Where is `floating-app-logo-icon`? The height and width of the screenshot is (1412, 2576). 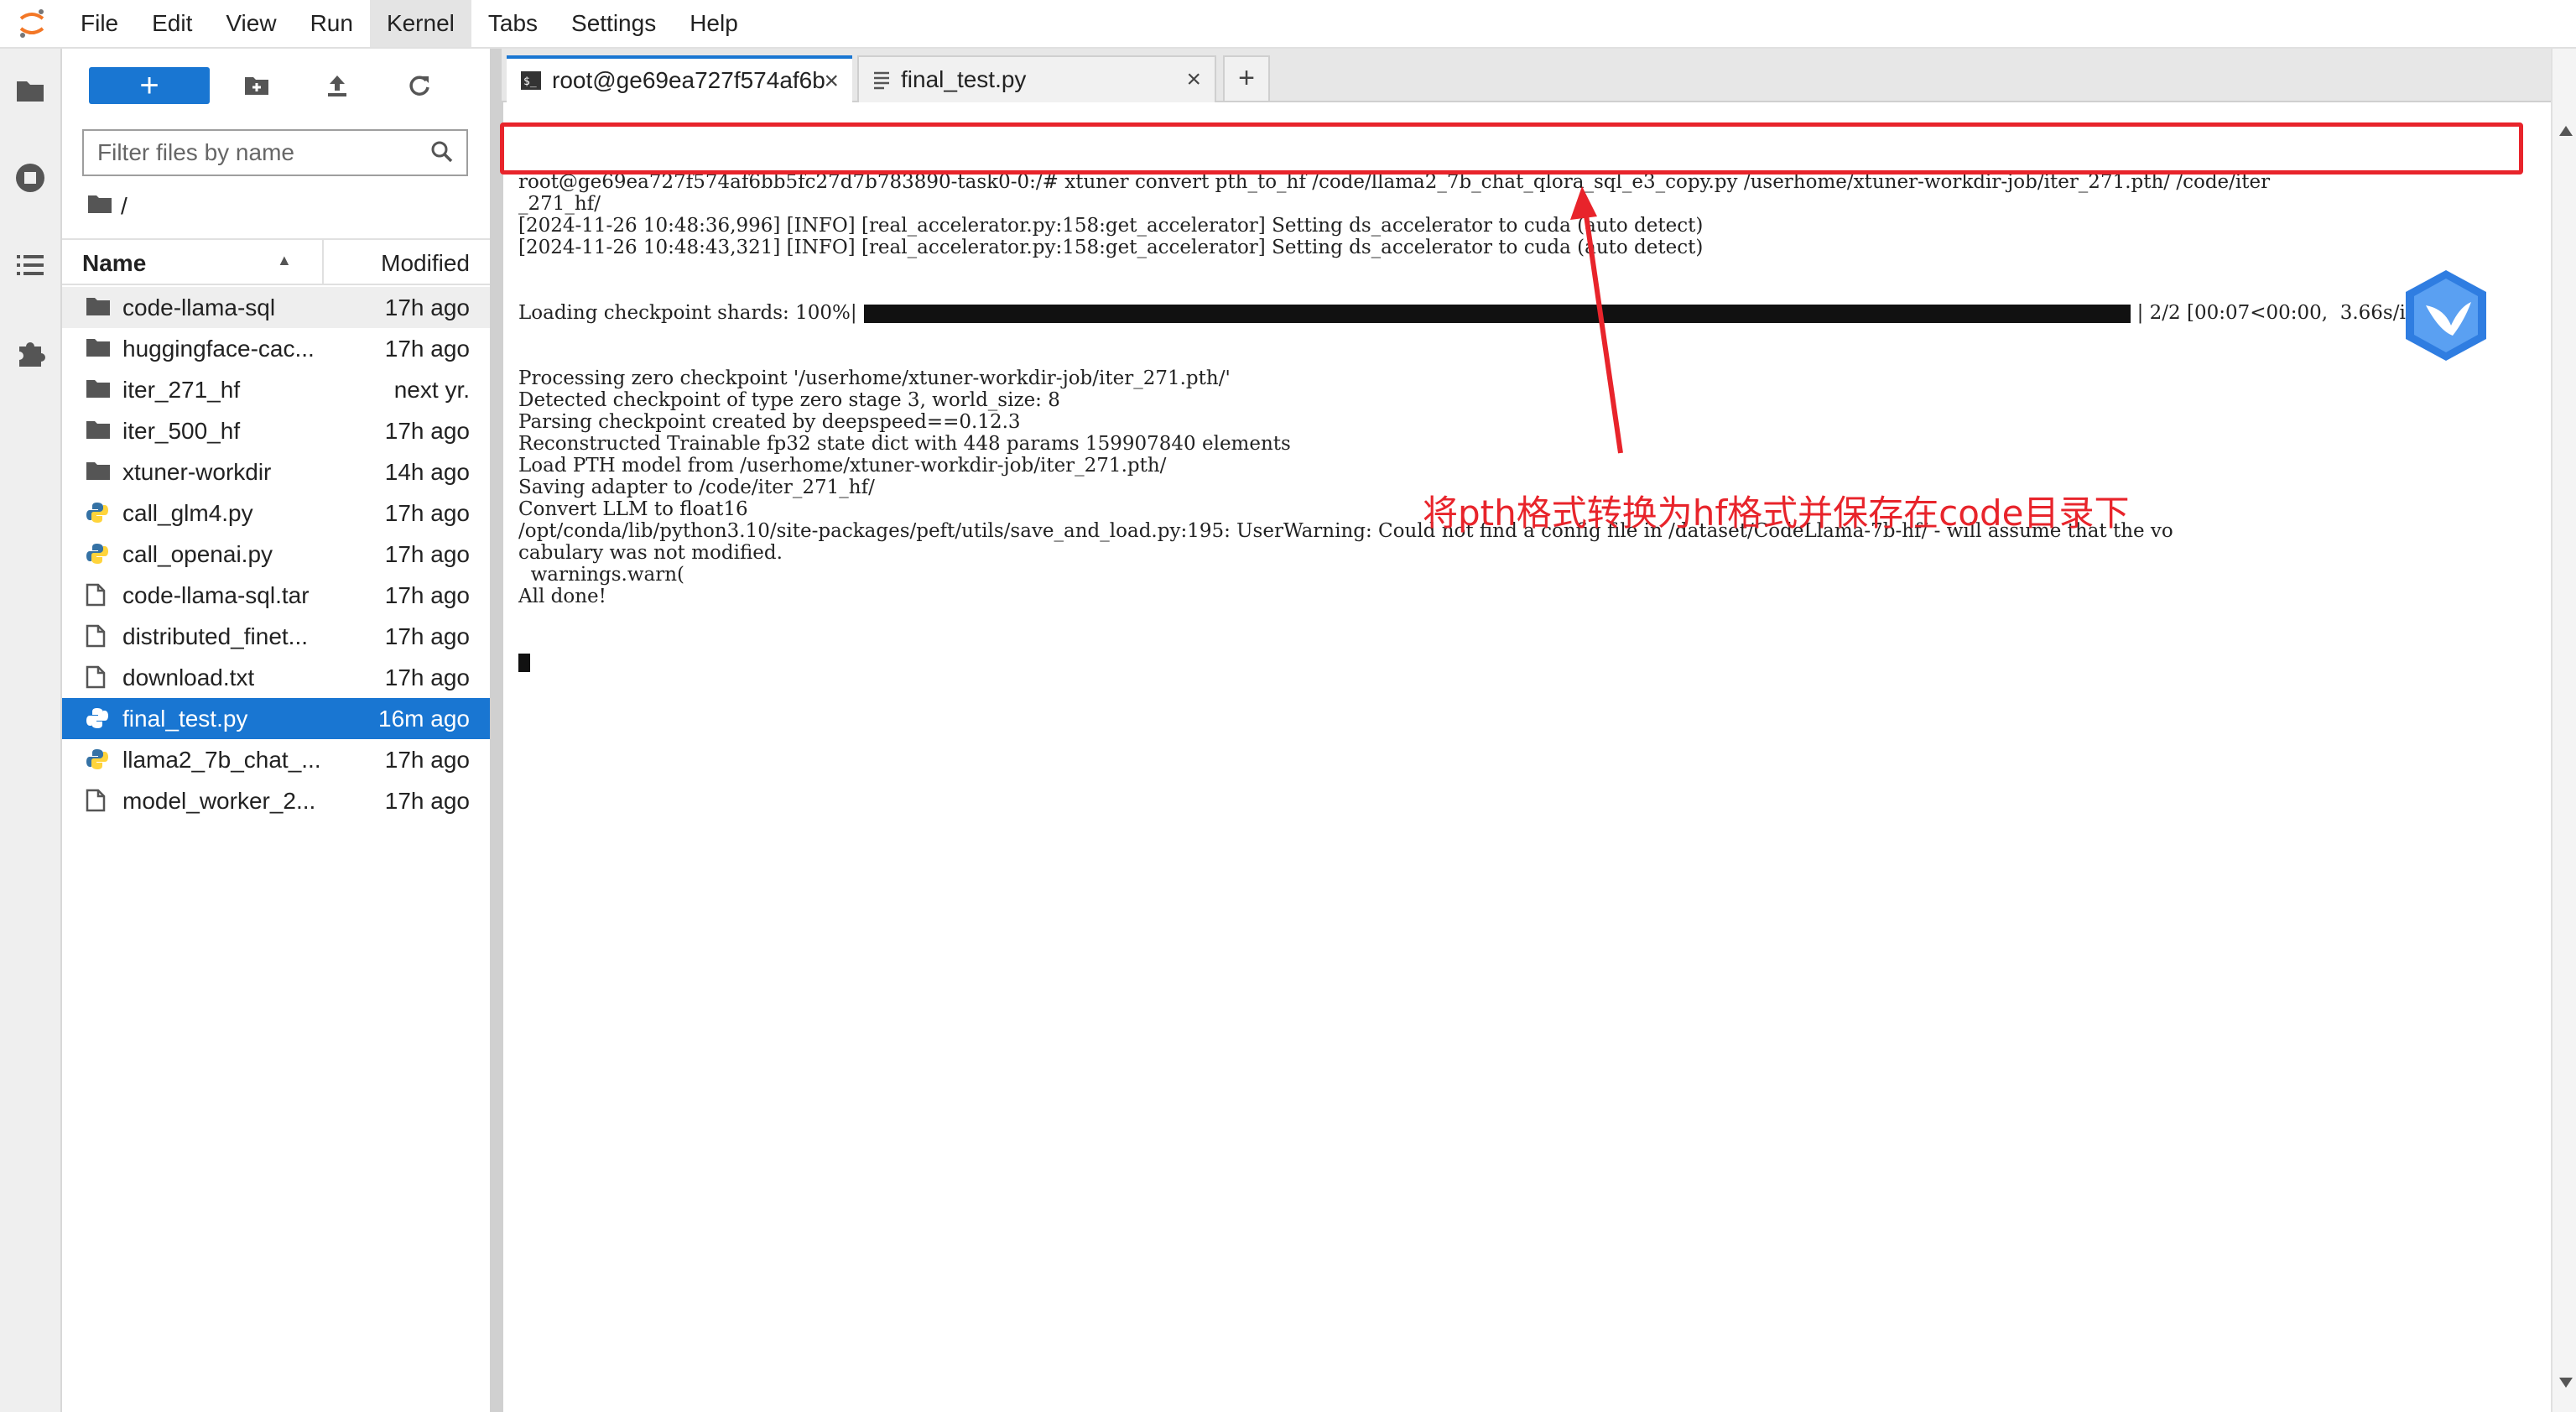
floating-app-logo-icon is located at coordinates (2446, 316).